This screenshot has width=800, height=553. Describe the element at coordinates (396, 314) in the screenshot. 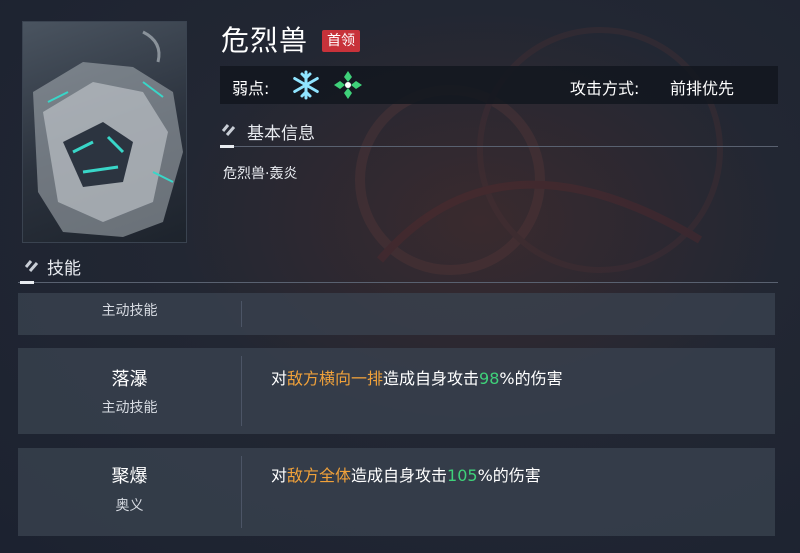

I see `skill-row: 主动技能` at that location.